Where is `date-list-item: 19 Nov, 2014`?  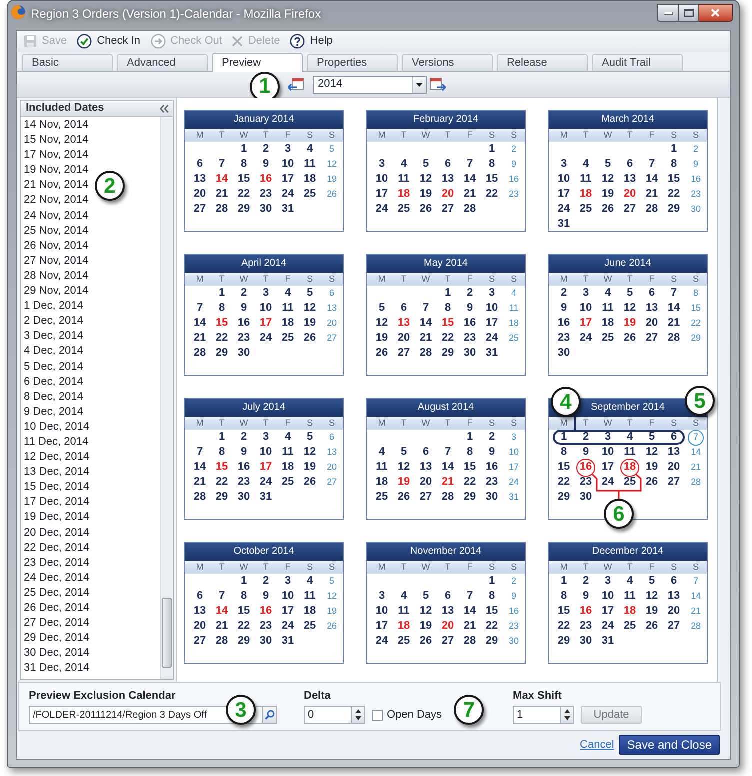
date-list-item: 19 Nov, 2014 is located at coordinates (56, 170).